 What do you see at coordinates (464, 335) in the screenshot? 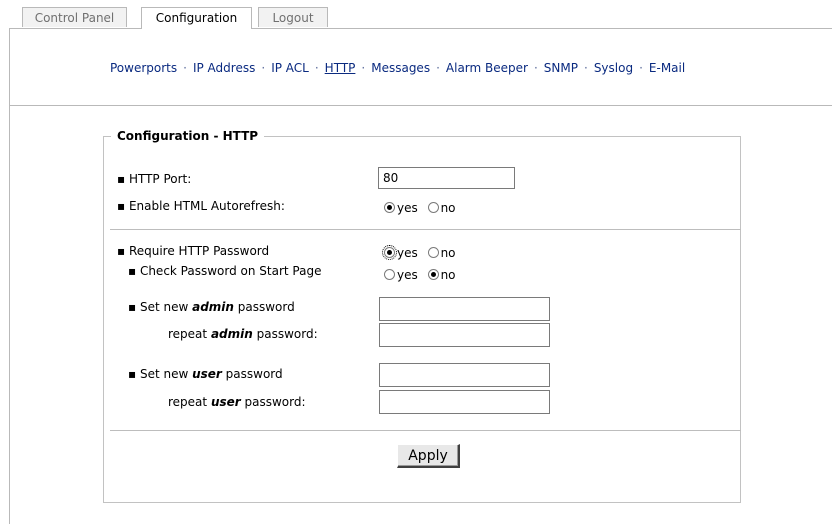
I see `admin-password-repeat-input` at bounding box center [464, 335].